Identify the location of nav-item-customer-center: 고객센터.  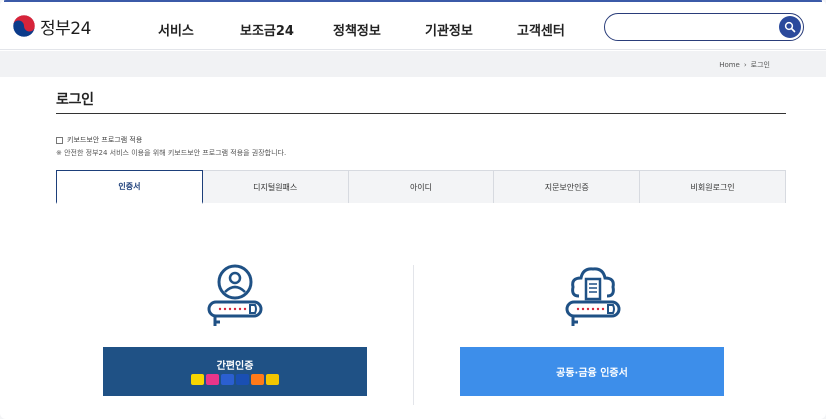
(541, 29).